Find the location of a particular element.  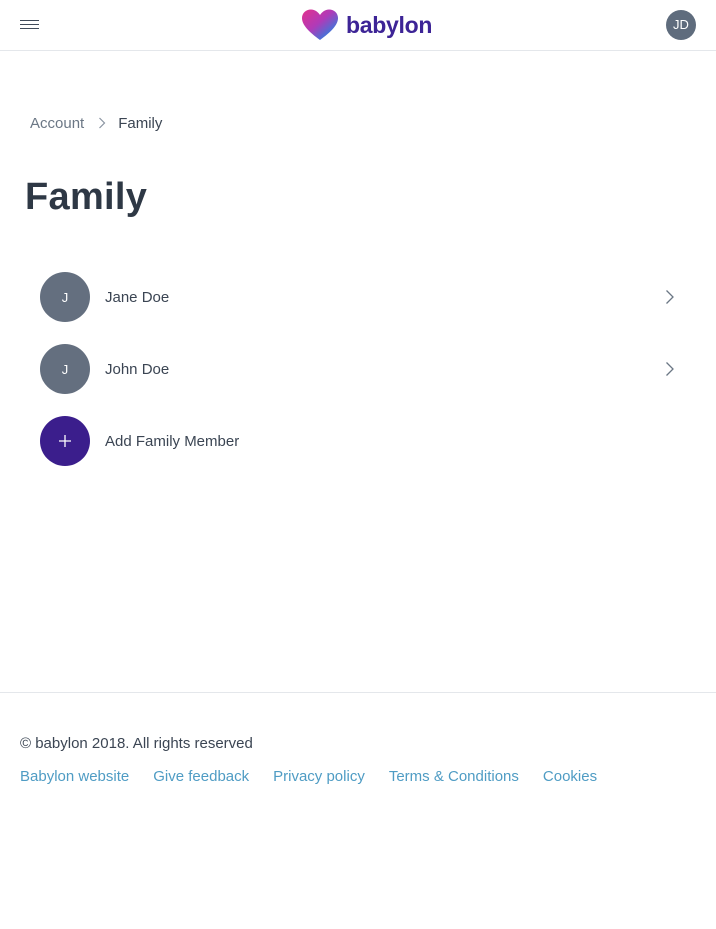

top-header: babylon JD is located at coordinates (358, 25).